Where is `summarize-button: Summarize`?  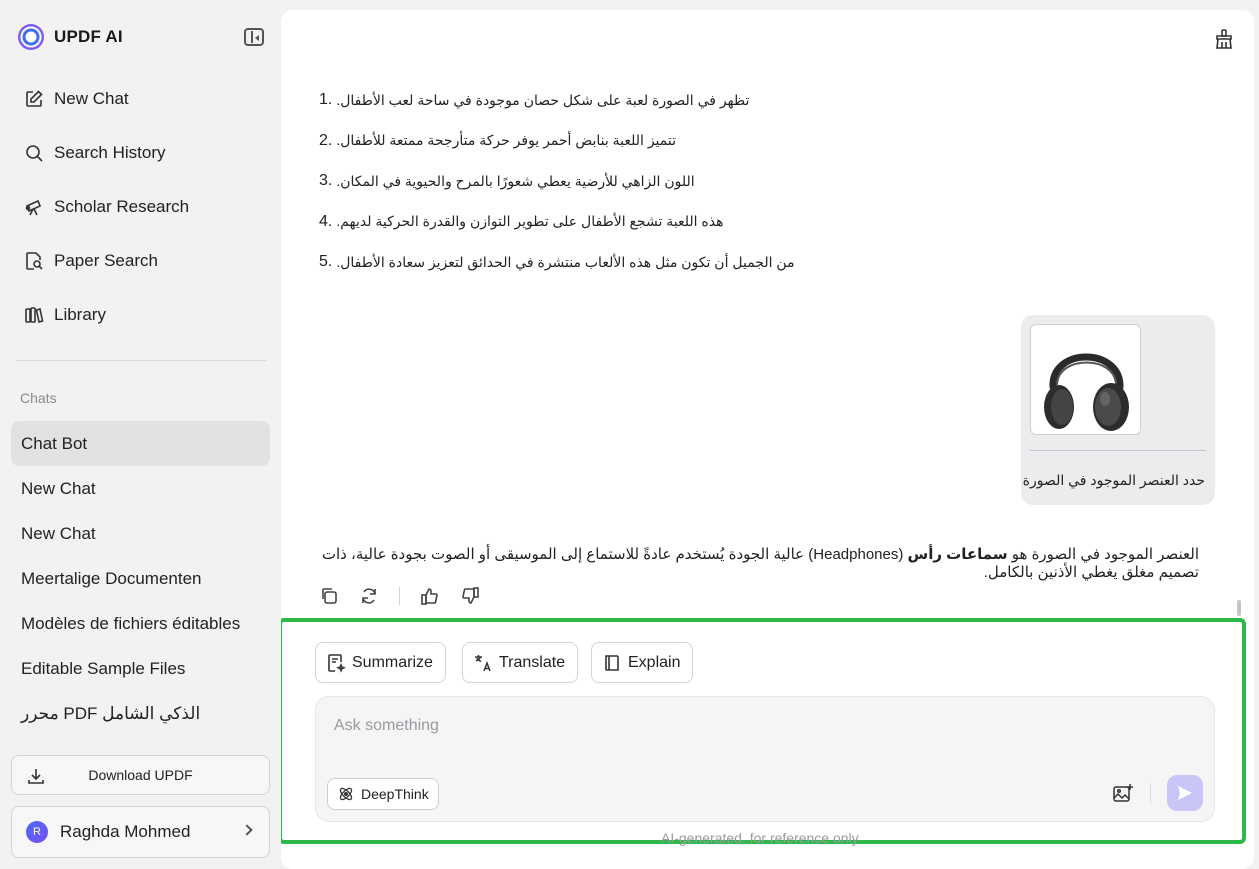
summarize-button: Summarize is located at coordinates (380, 662).